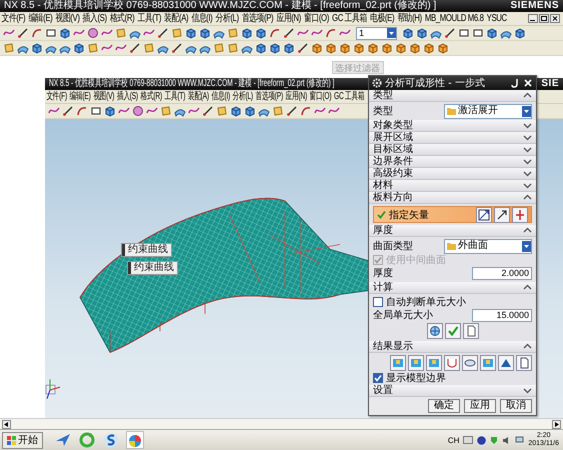 The height and width of the screenshot is (450, 563). I want to click on axis-icon, so click(520, 214).